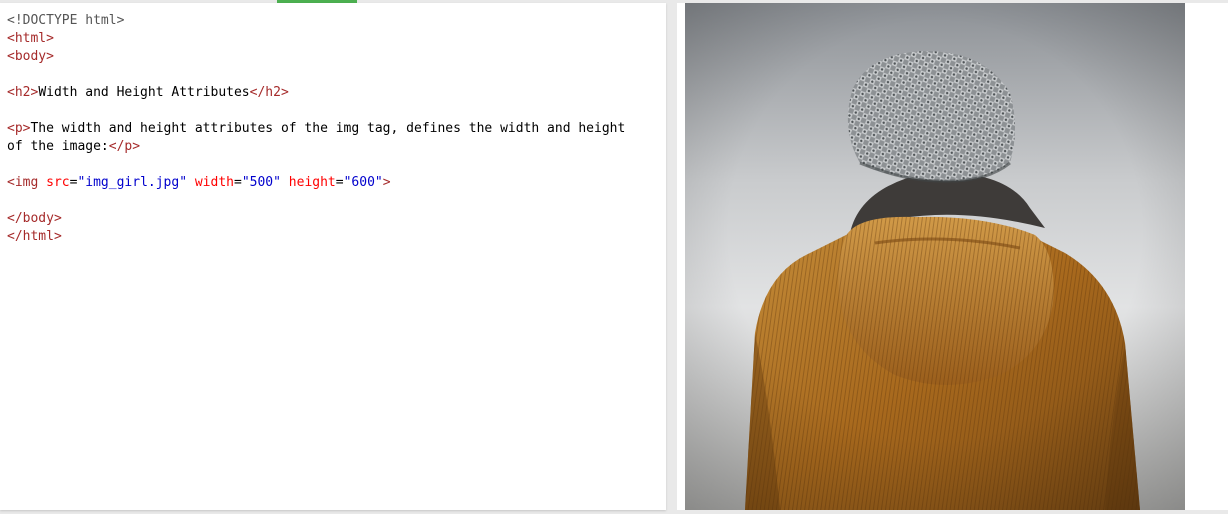 The width and height of the screenshot is (1228, 514). I want to click on code-h2-open: <h2>, so click(23, 92).